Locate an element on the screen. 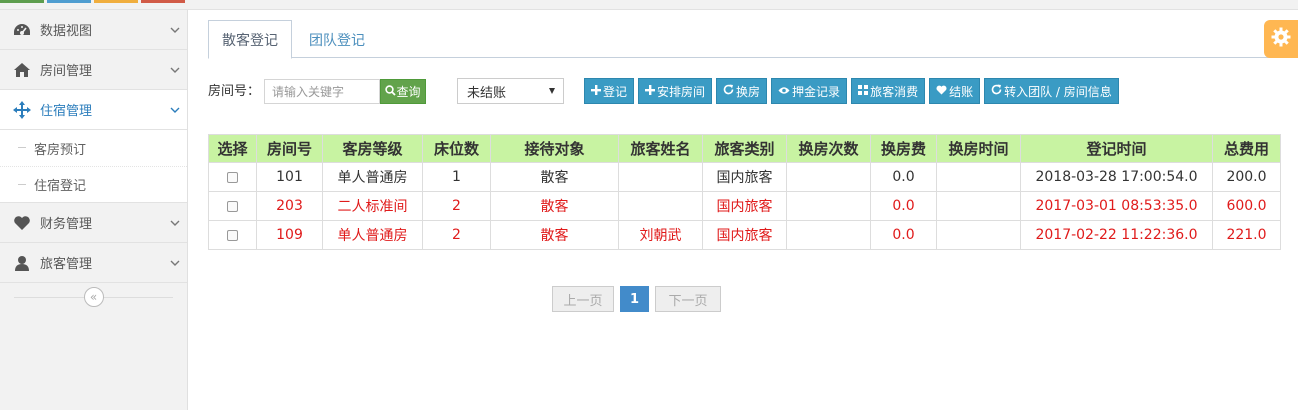 This screenshot has height=410, width=1298. cell-total-cost: 600.0 is located at coordinates (1246, 206).